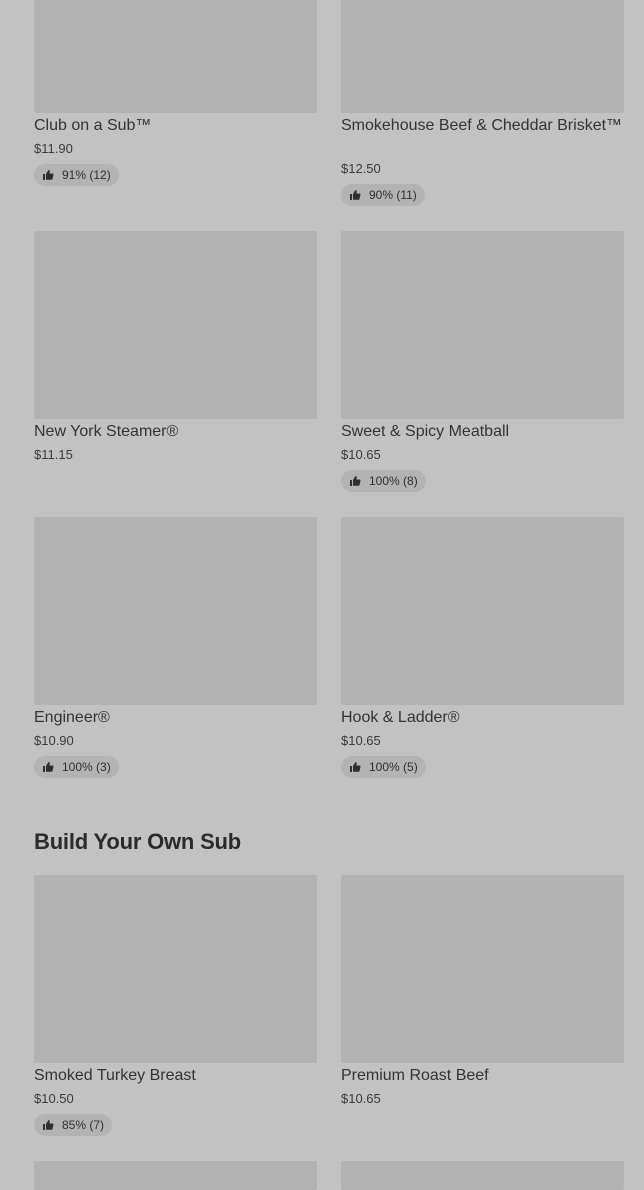  What do you see at coordinates (393, 767) in the screenshot?
I see `rating-text: 100% (5)` at bounding box center [393, 767].